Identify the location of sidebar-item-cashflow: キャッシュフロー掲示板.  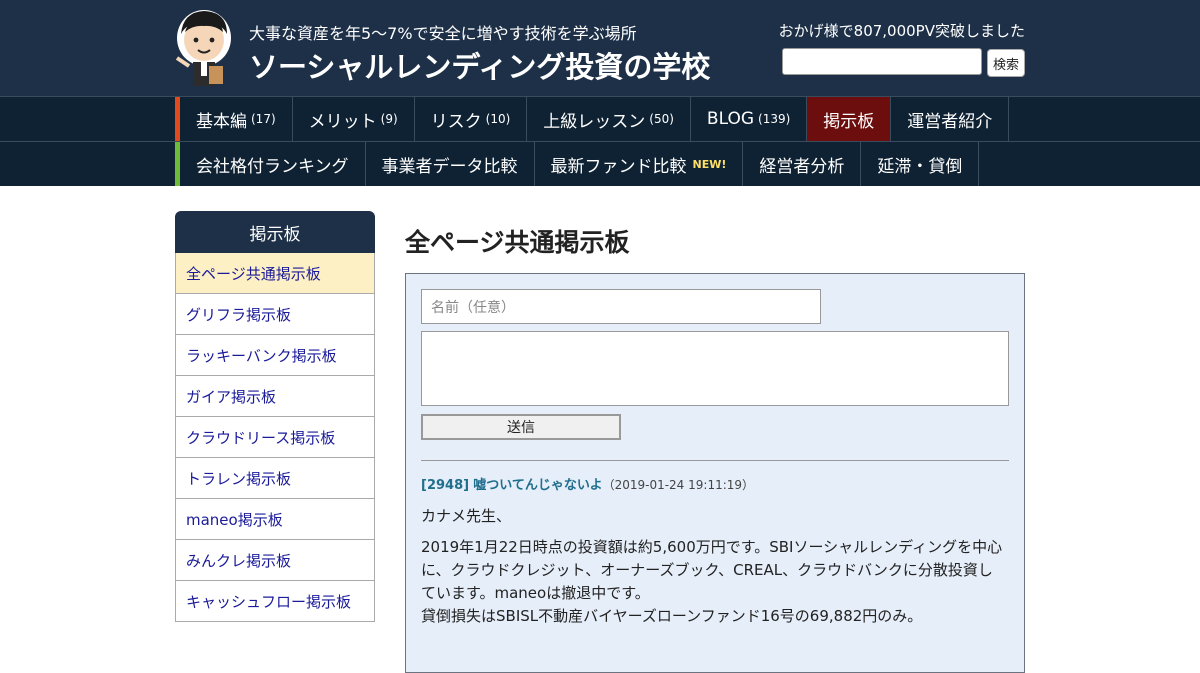
(275, 601).